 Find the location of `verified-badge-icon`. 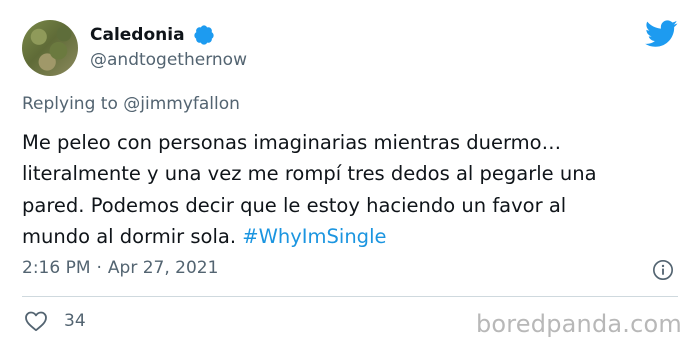

verified-badge-icon is located at coordinates (203, 35).